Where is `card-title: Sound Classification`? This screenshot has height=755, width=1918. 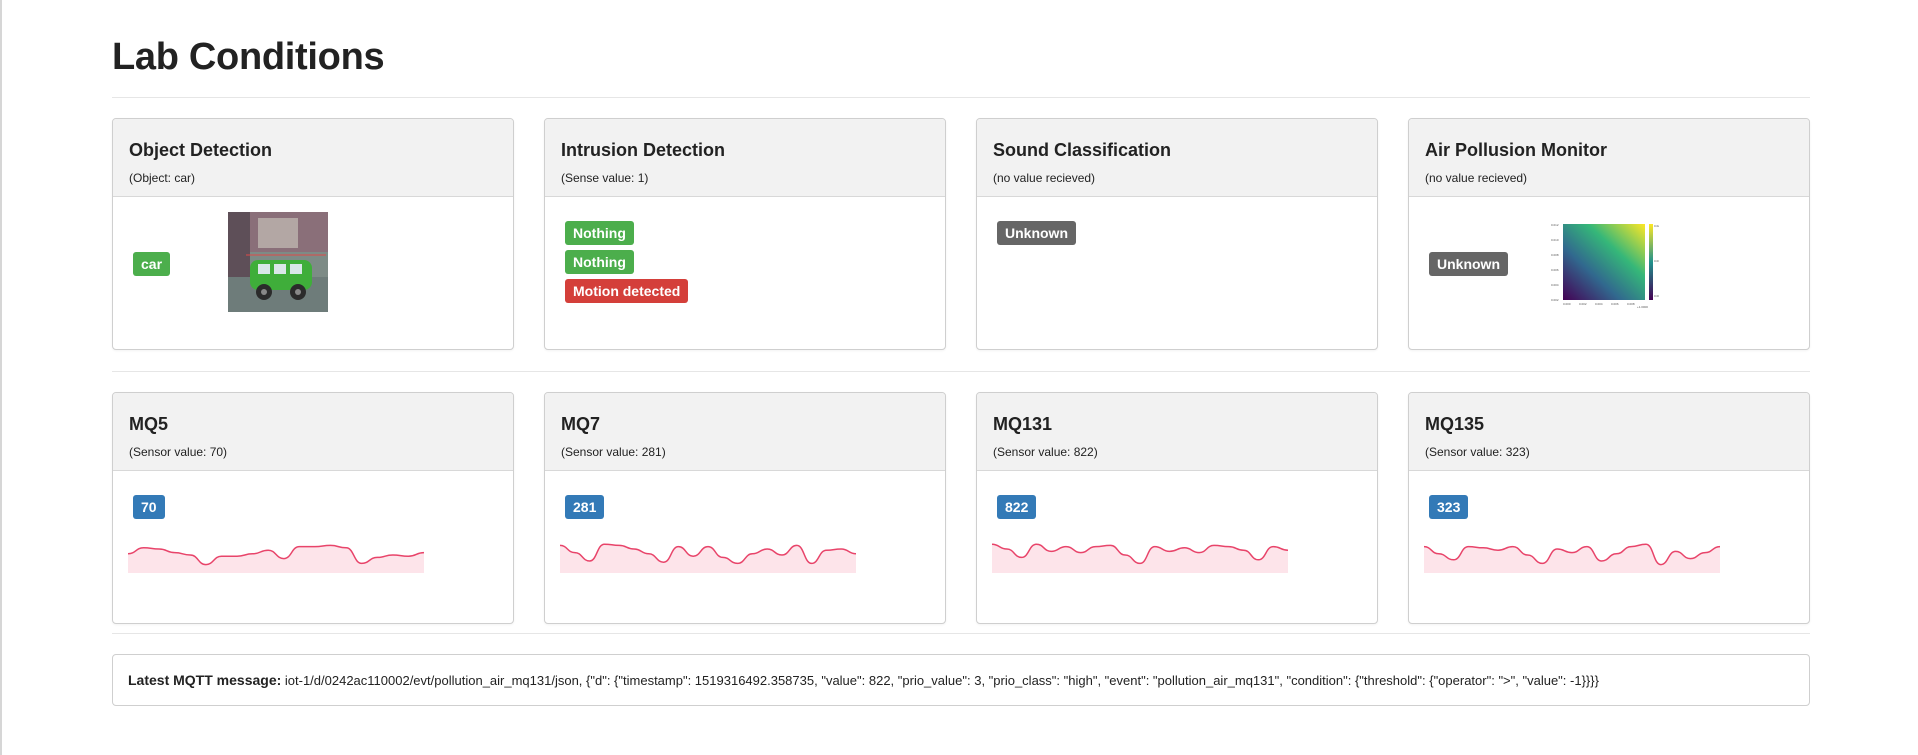
card-title: Sound Classification is located at coordinates (1082, 150).